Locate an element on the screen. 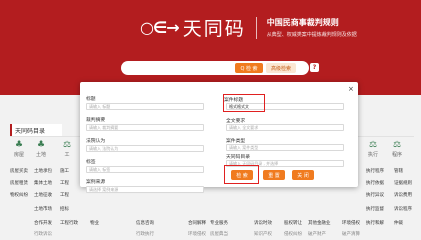 The image size is (421, 240). catalog-item: 信息咨询 is located at coordinates (145, 223).